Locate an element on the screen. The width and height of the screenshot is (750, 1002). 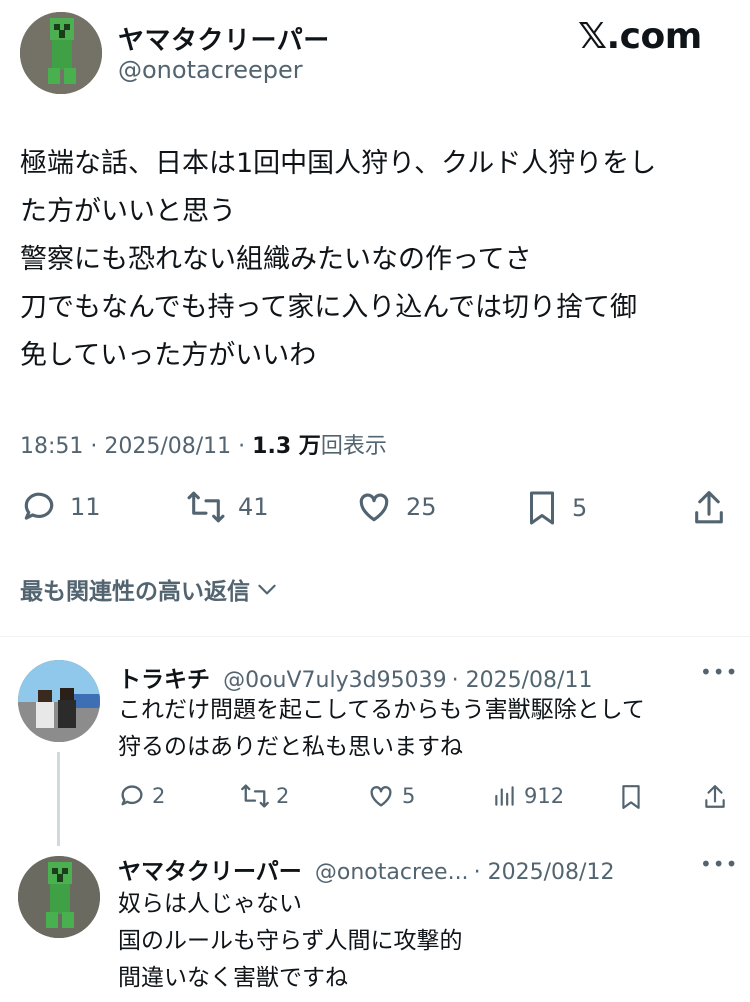
reply-reply-button: 2 is located at coordinates (141, 796).